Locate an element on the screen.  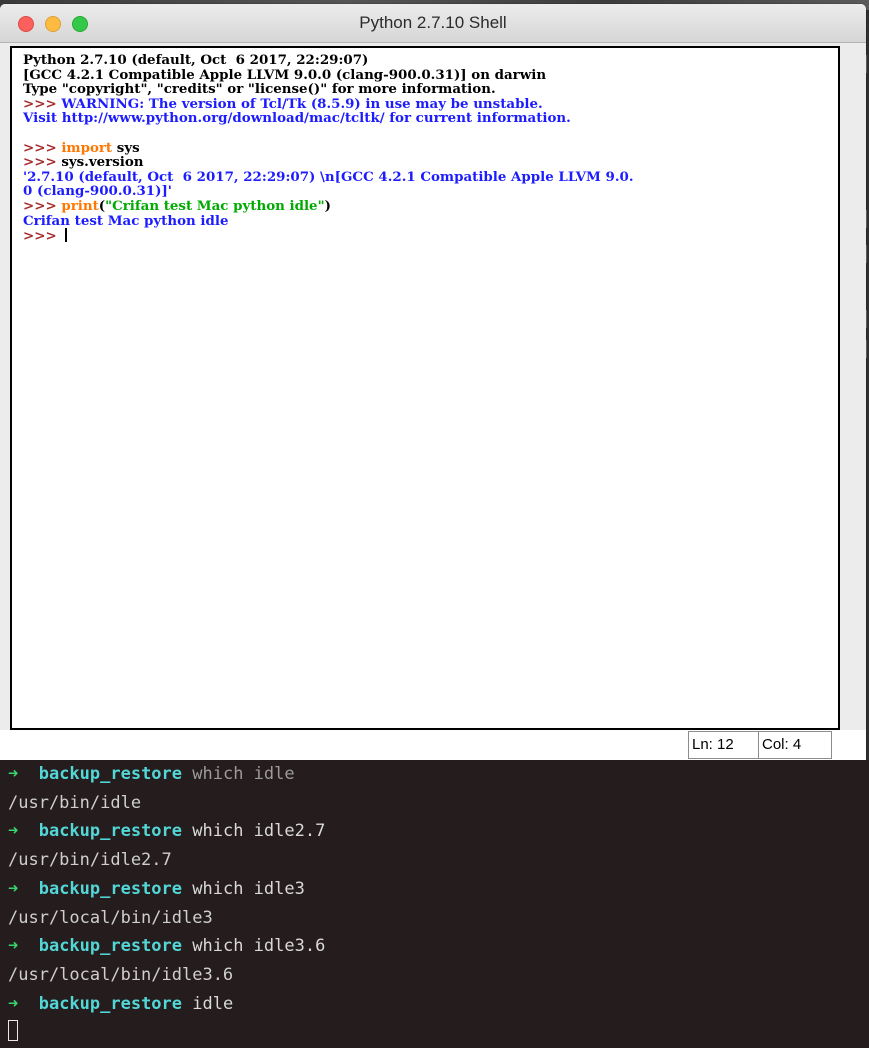
terminal-command: which idle3 is located at coordinates (243, 888).